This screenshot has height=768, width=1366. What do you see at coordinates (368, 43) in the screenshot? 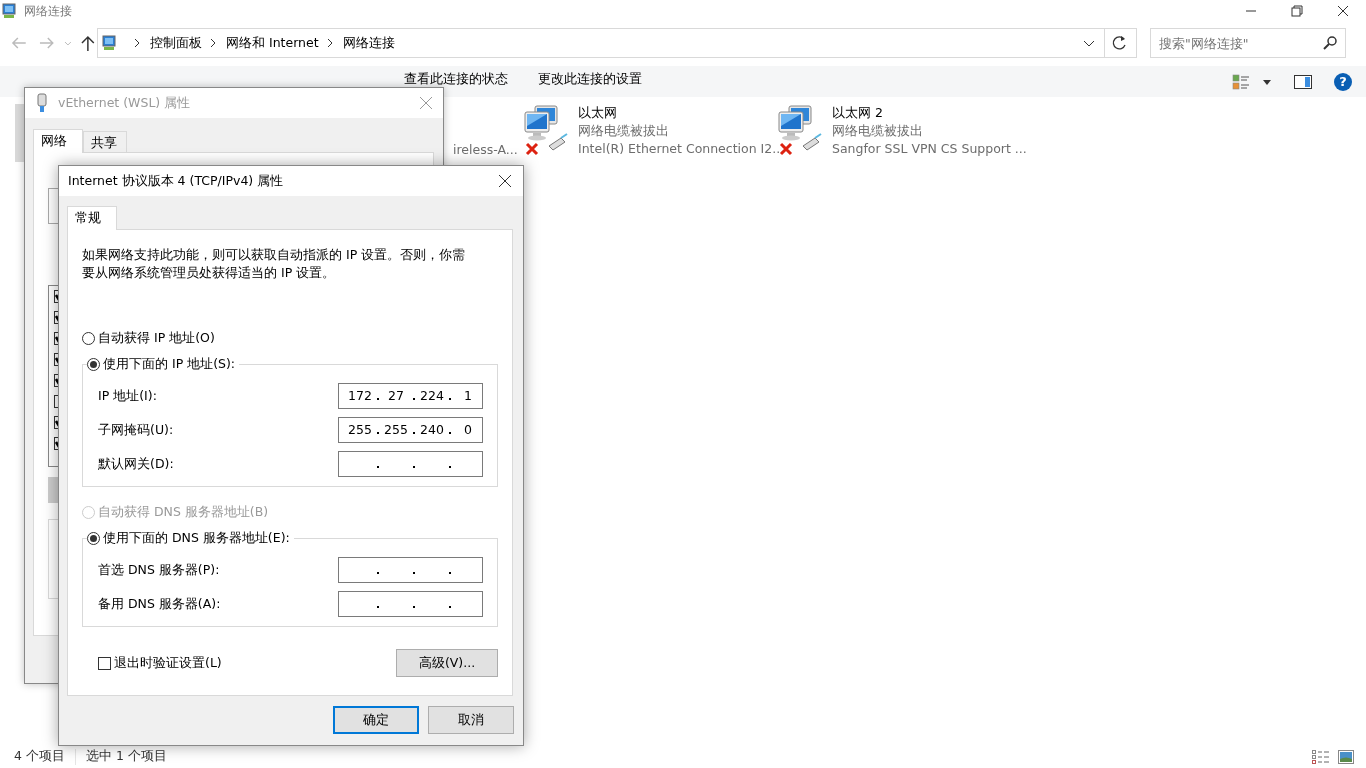
I see `breadcrumb-link: 网络连接` at bounding box center [368, 43].